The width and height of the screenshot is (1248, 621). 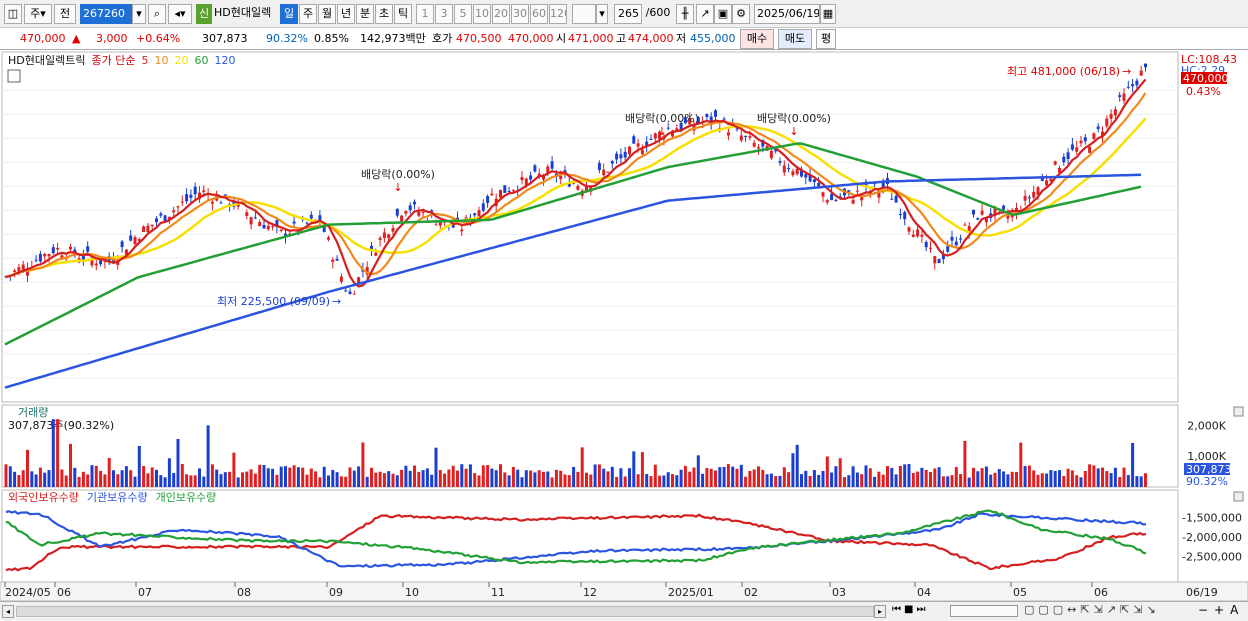 I want to click on code-dropdown-icon: ▾, so click(x=139, y=14).